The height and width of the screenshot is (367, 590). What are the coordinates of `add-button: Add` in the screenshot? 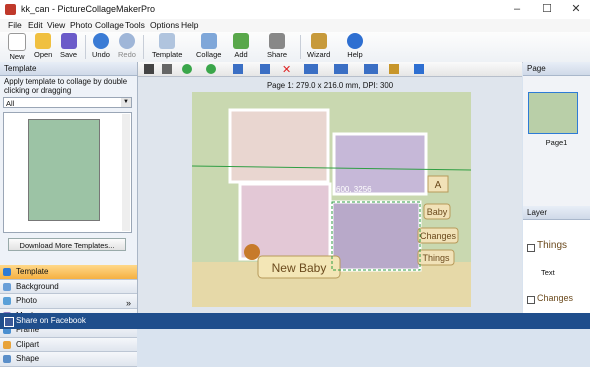 It's located at (241, 46).